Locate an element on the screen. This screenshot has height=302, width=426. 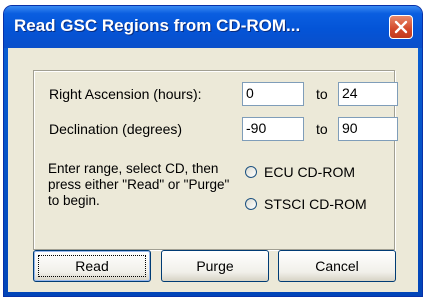
purge-button: Purge is located at coordinates (215, 266).